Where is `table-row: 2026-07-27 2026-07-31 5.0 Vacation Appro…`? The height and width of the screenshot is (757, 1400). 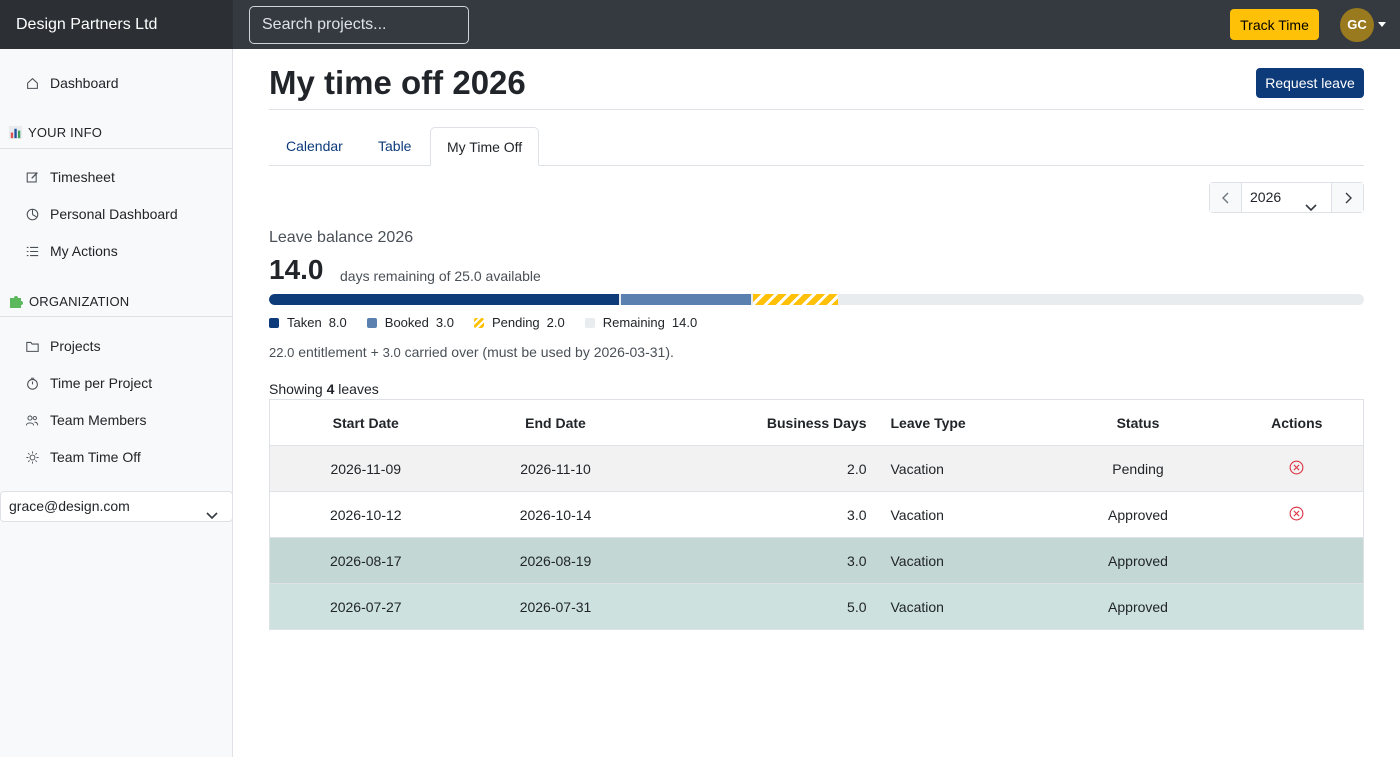 table-row: 2026-07-27 2026-07-31 5.0 Vacation Appro… is located at coordinates (816, 606).